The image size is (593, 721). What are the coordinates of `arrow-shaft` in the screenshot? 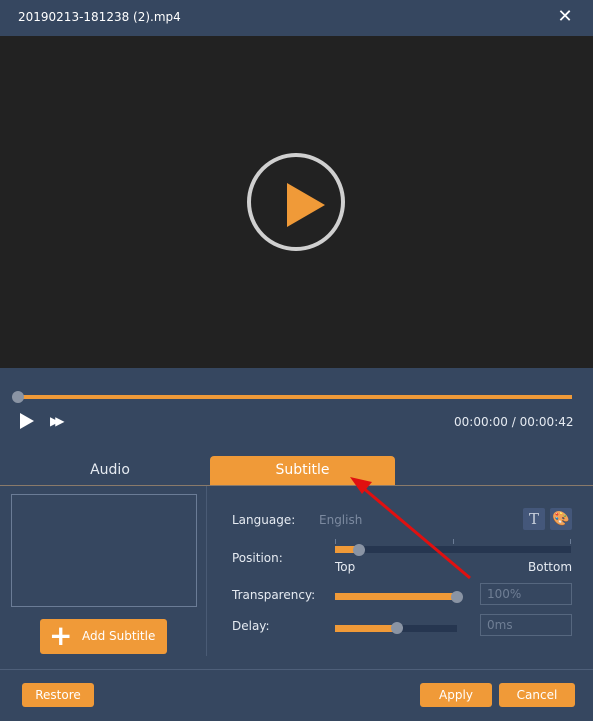 It's located at (416, 532).